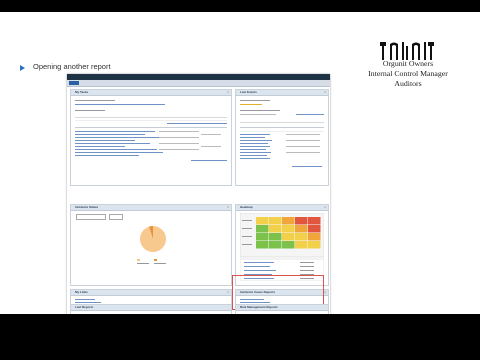 Image resolution: width=480 pixels, height=360 pixels. What do you see at coordinates (91, 217) in the screenshot?
I see `filter-select` at bounding box center [91, 217].